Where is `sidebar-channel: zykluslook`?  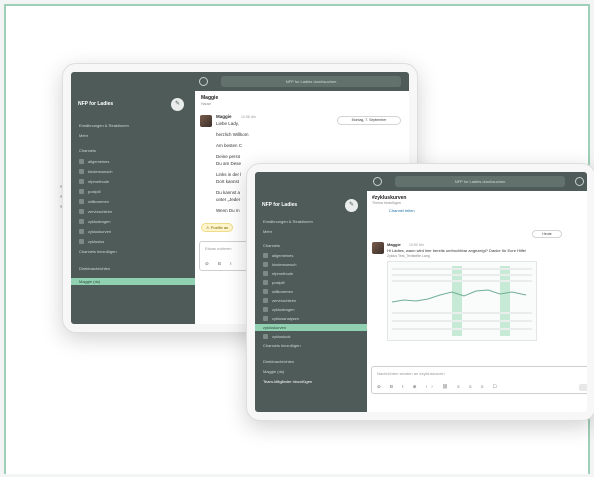 sidebar-channel: zykluslook is located at coordinates (276, 337).